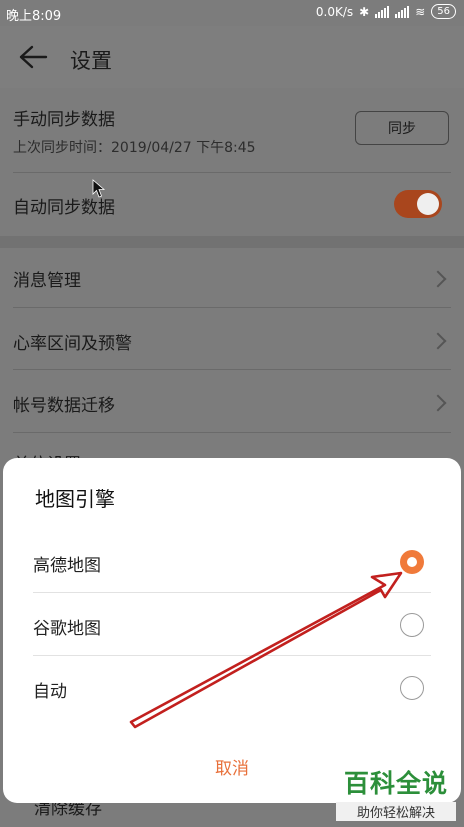  I want to click on list-item-label: 清除缓存, so click(68, 811).